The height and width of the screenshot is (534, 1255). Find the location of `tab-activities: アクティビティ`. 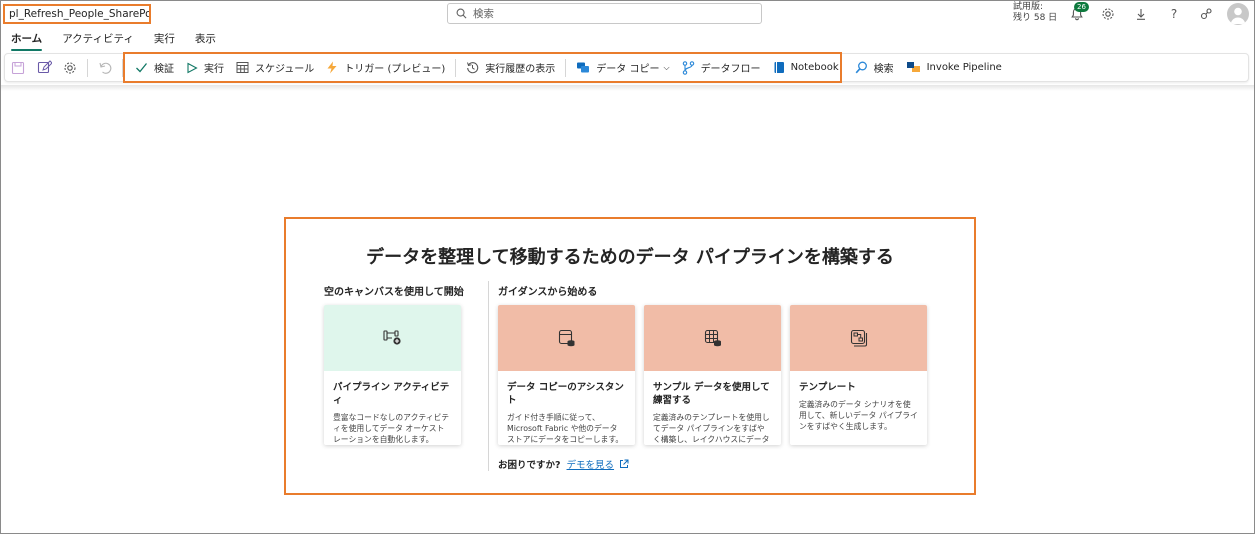

tab-activities: アクティビティ is located at coordinates (98, 41).